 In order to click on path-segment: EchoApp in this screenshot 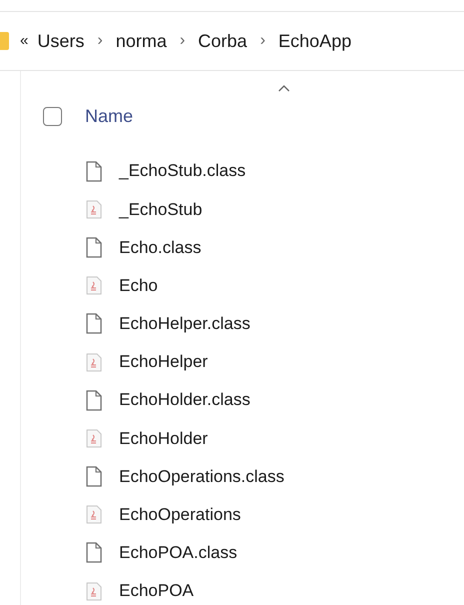, I will do `click(315, 41)`.